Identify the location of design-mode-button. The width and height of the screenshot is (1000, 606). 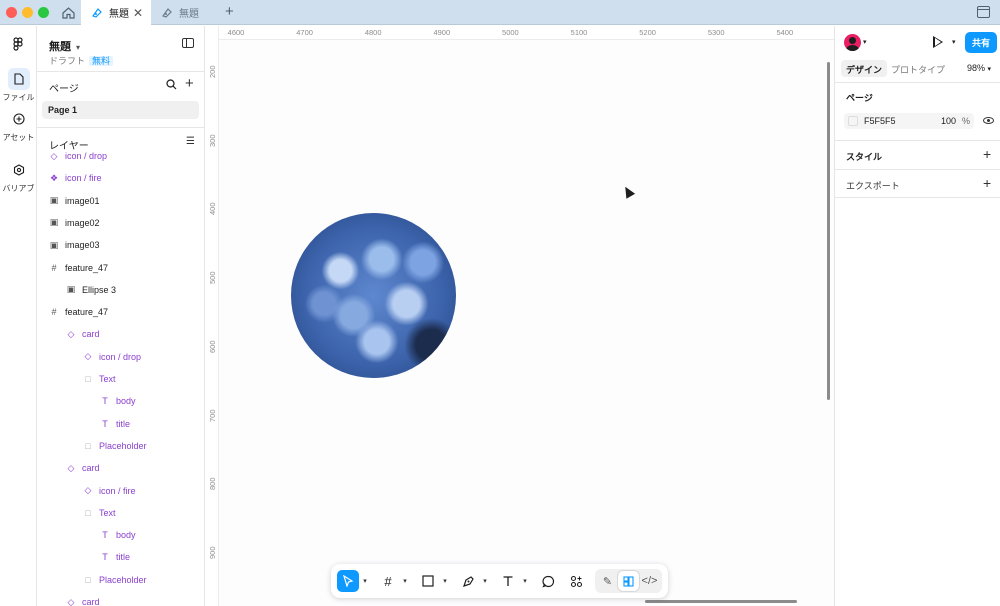
(628, 581).